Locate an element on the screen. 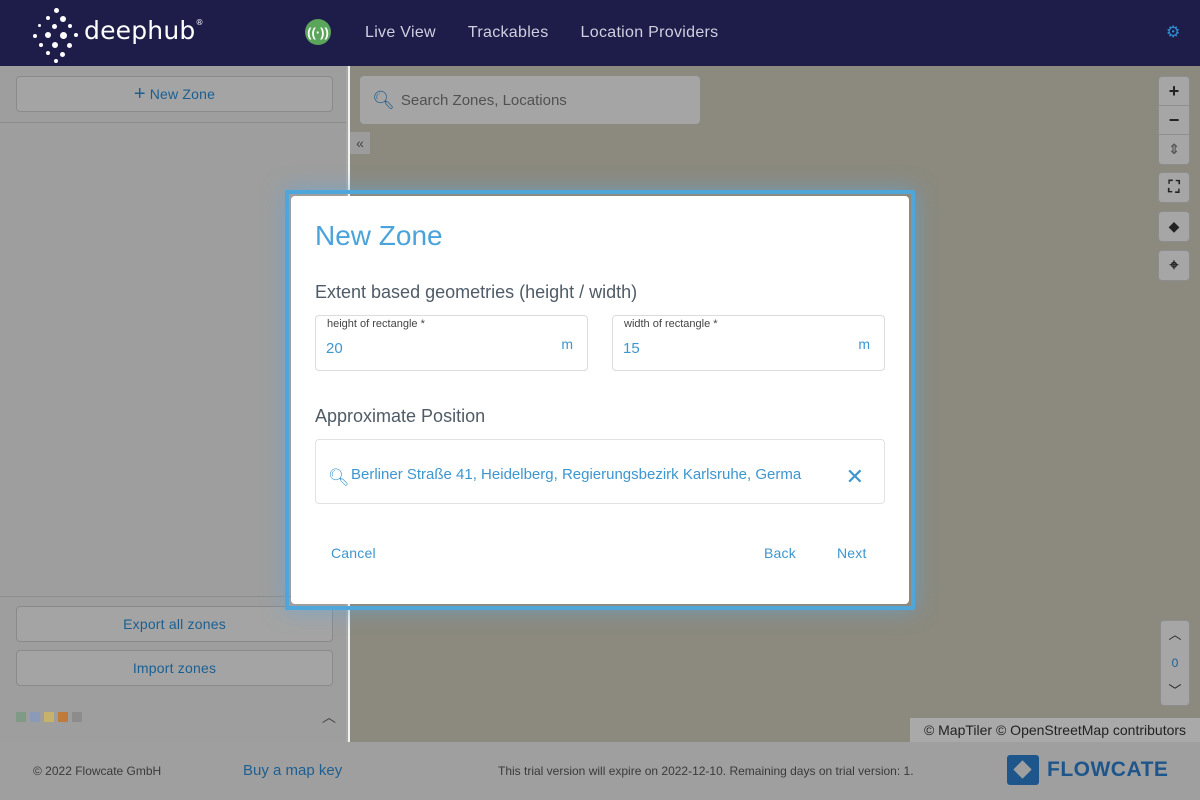 The width and height of the screenshot is (1200, 800). extent-section-heading: Extent based geometries (height / width) is located at coordinates (476, 292).